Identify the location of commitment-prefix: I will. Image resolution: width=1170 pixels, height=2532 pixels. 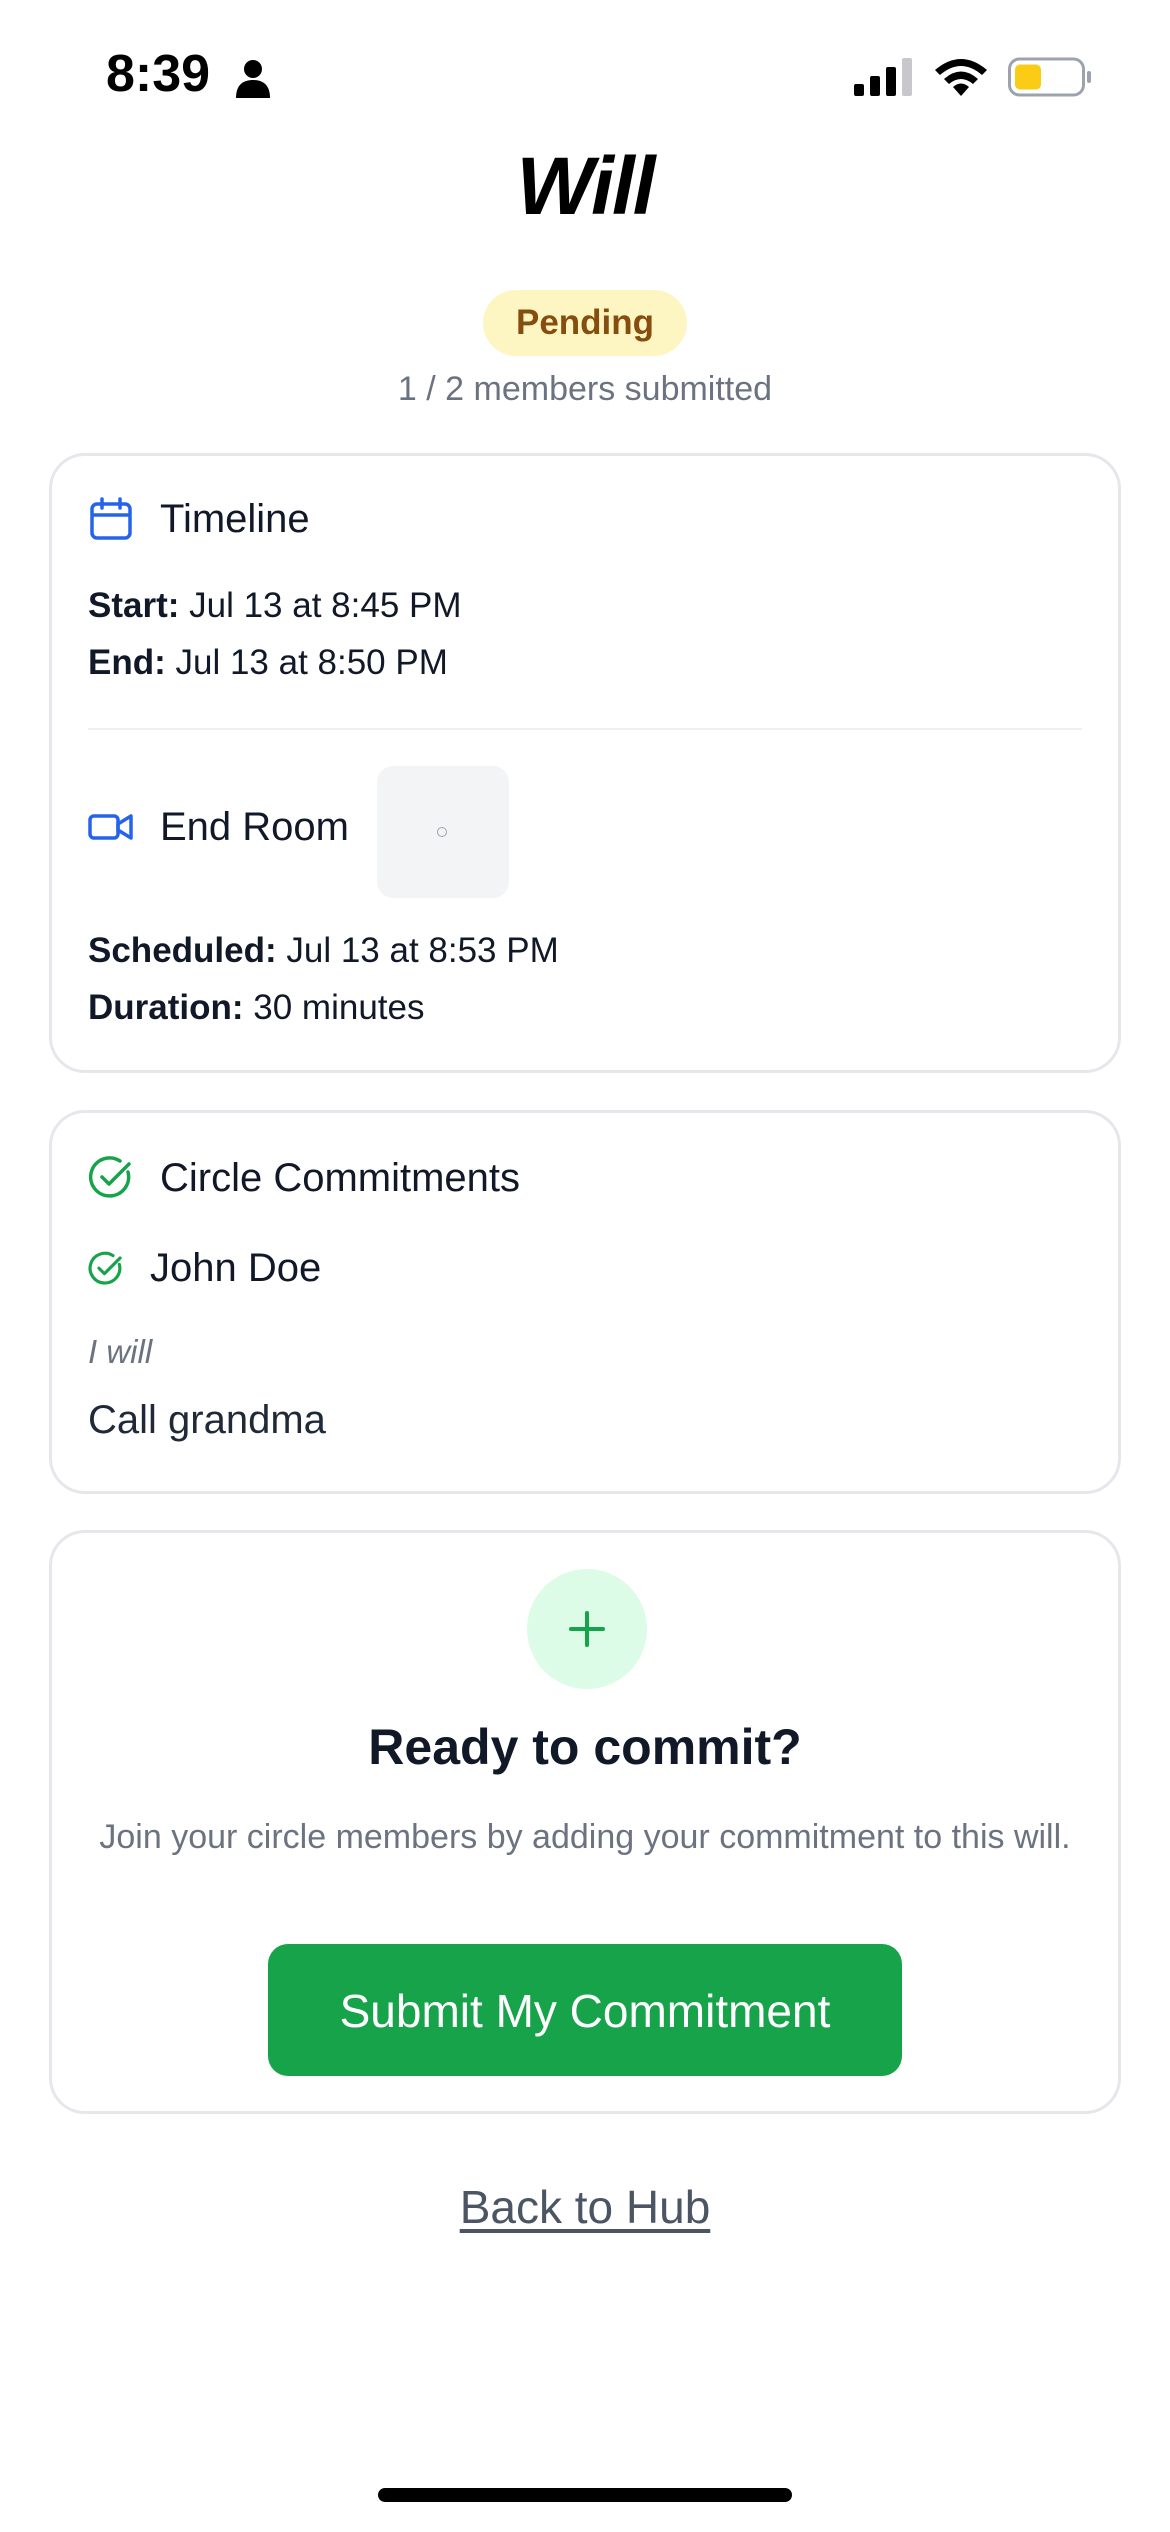
(120, 1351).